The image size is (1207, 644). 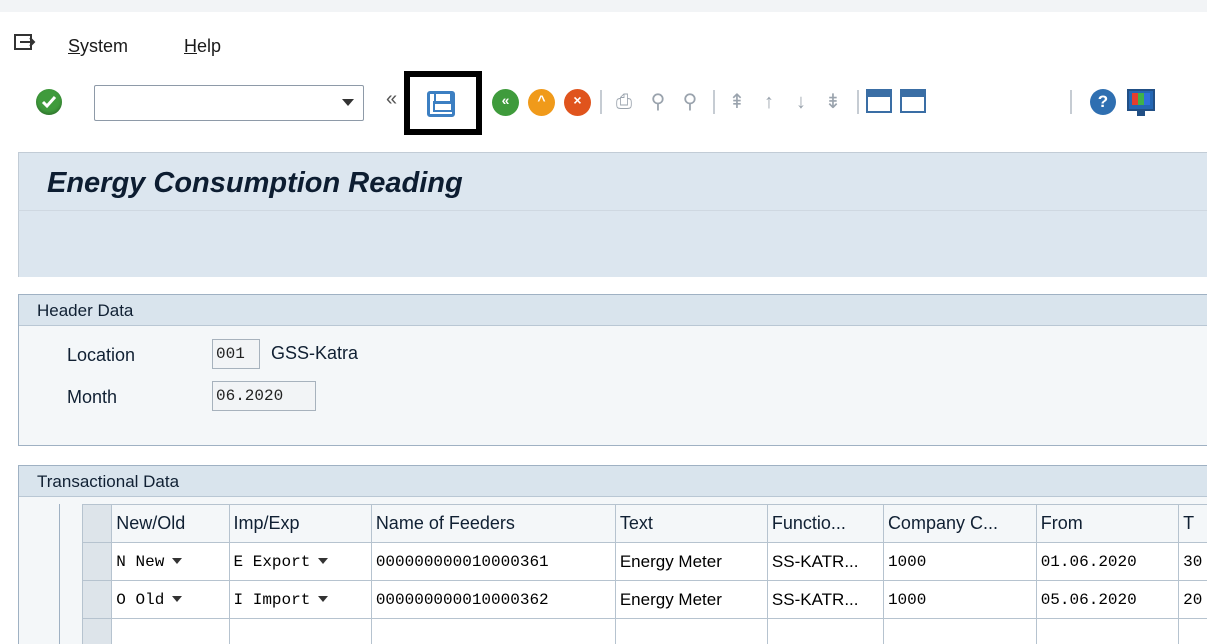 What do you see at coordinates (1192, 523) in the screenshot?
I see `column-header: T` at bounding box center [1192, 523].